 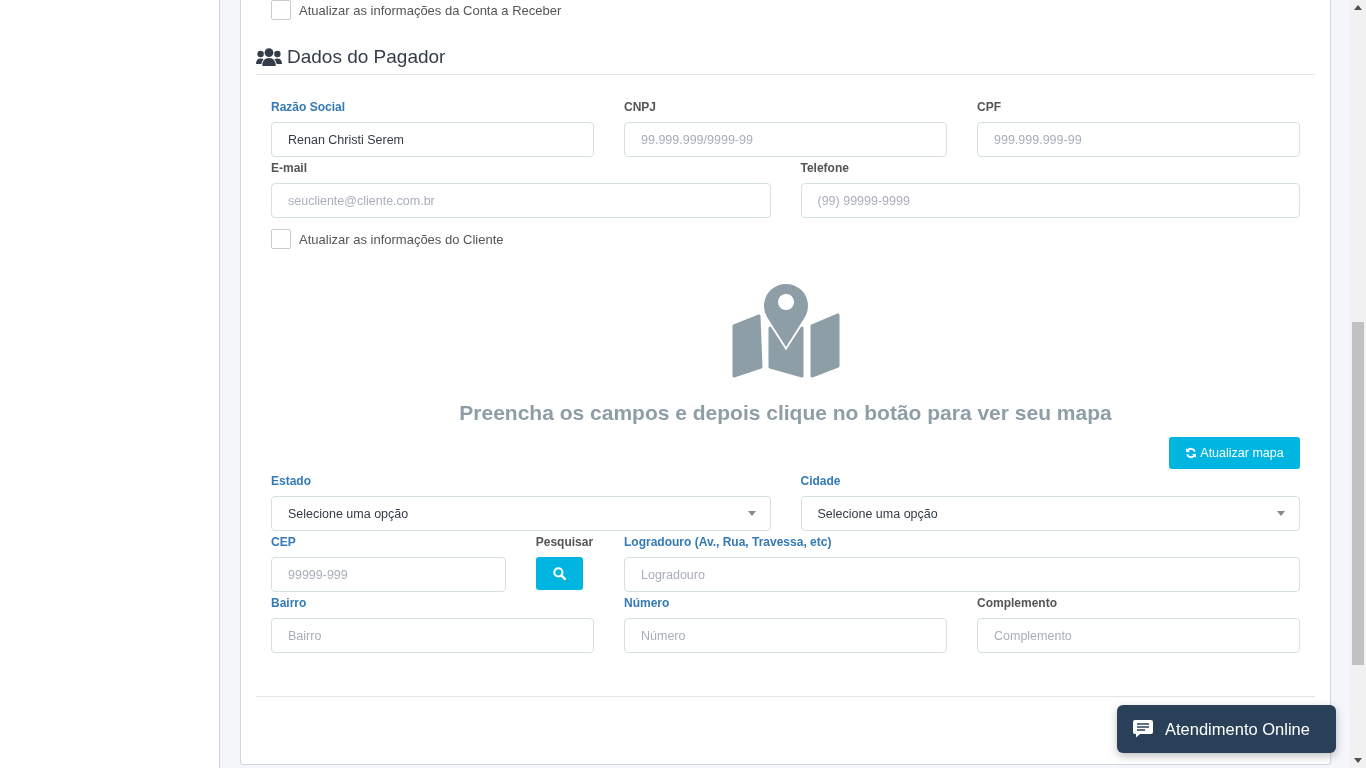 I want to click on online-support-button: Atendimento Online, so click(x=1226, y=729).